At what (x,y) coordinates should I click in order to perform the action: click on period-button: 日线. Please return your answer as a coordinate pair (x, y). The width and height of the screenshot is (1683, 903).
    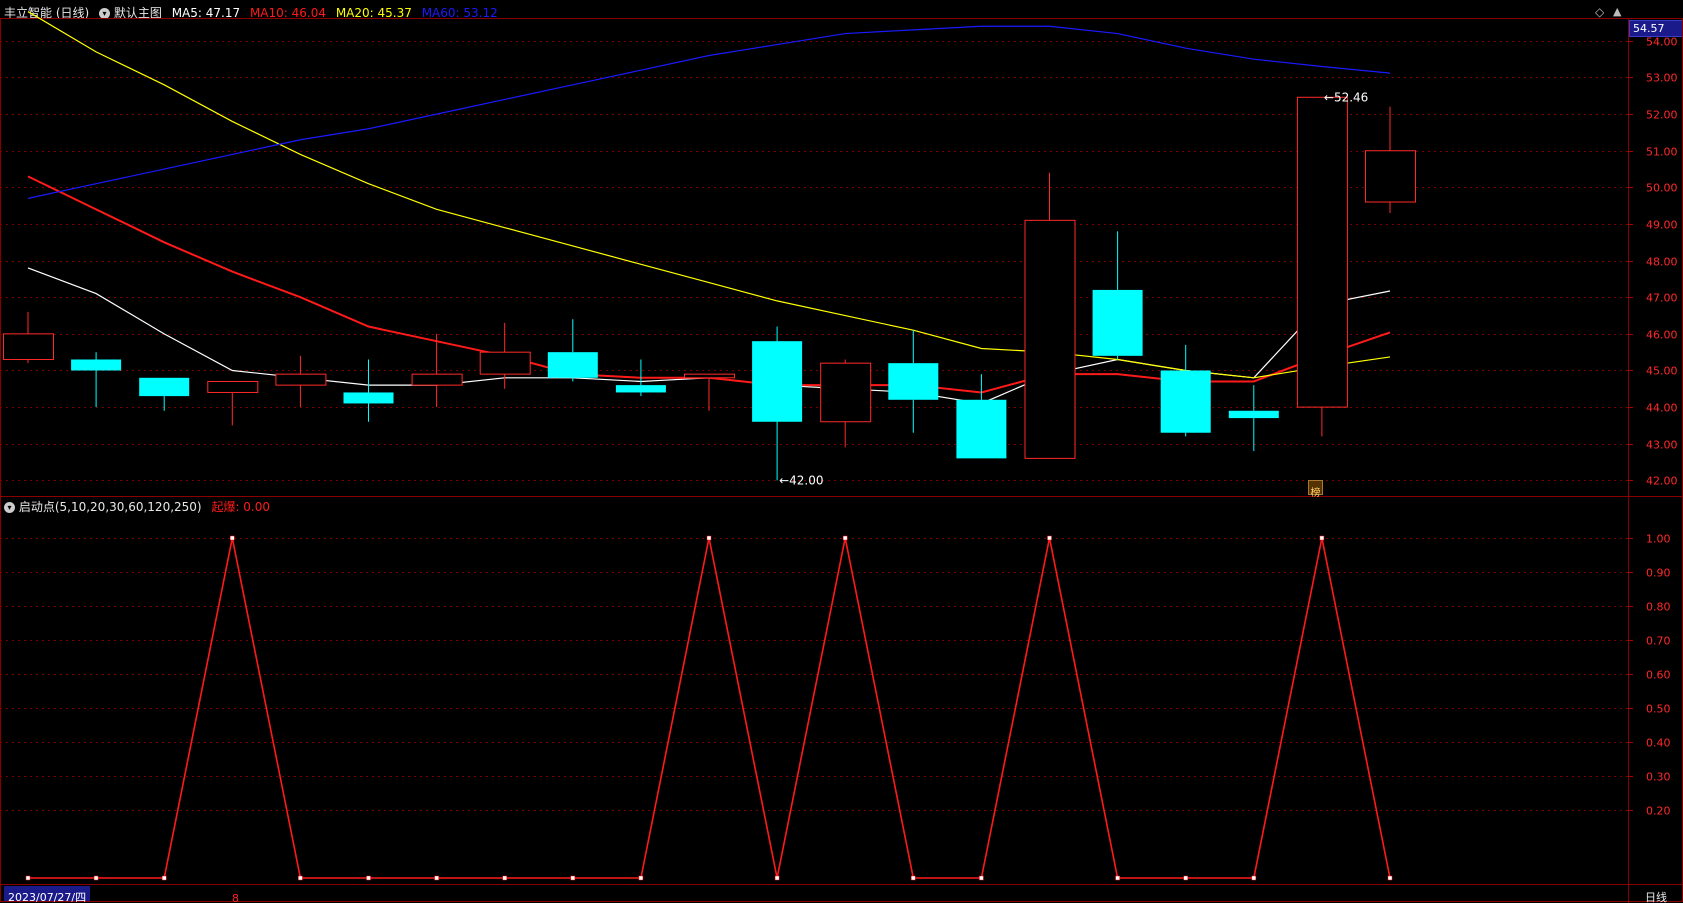
    Looking at the image, I should click on (1656, 894).